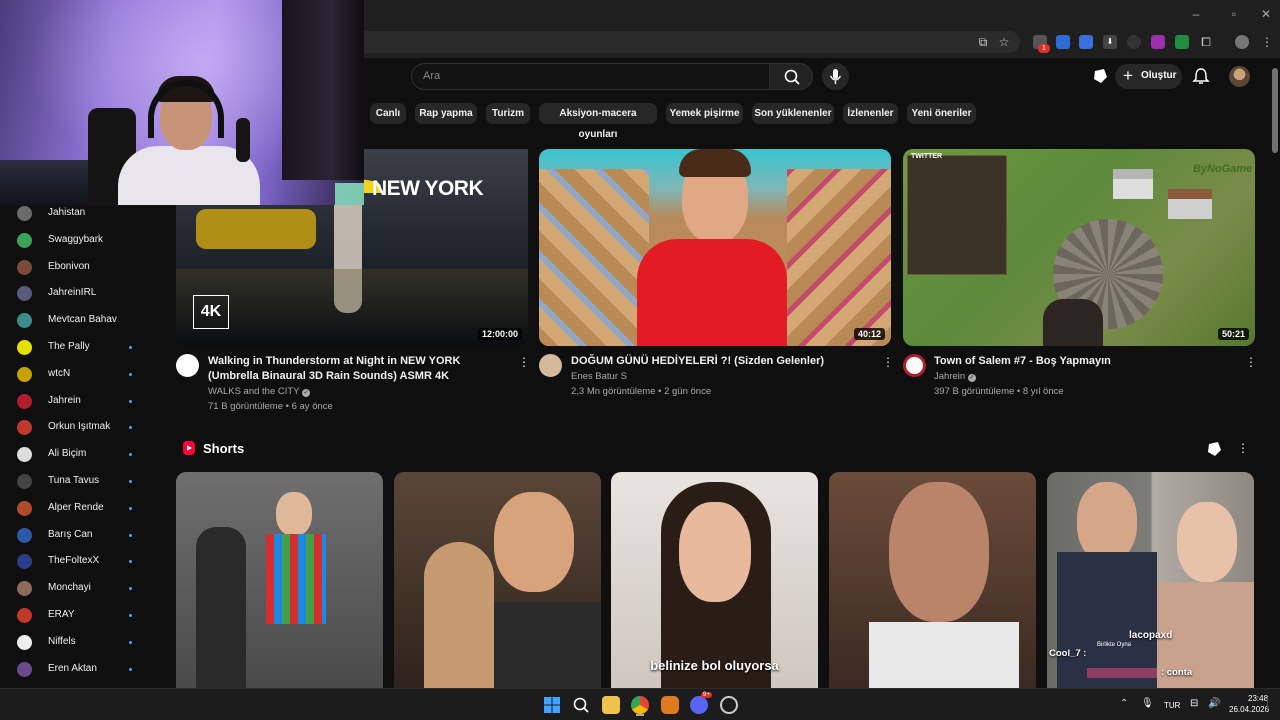 Image resolution: width=1280 pixels, height=720 pixels. I want to click on channel-name-text: Jahrein, so click(950, 376).